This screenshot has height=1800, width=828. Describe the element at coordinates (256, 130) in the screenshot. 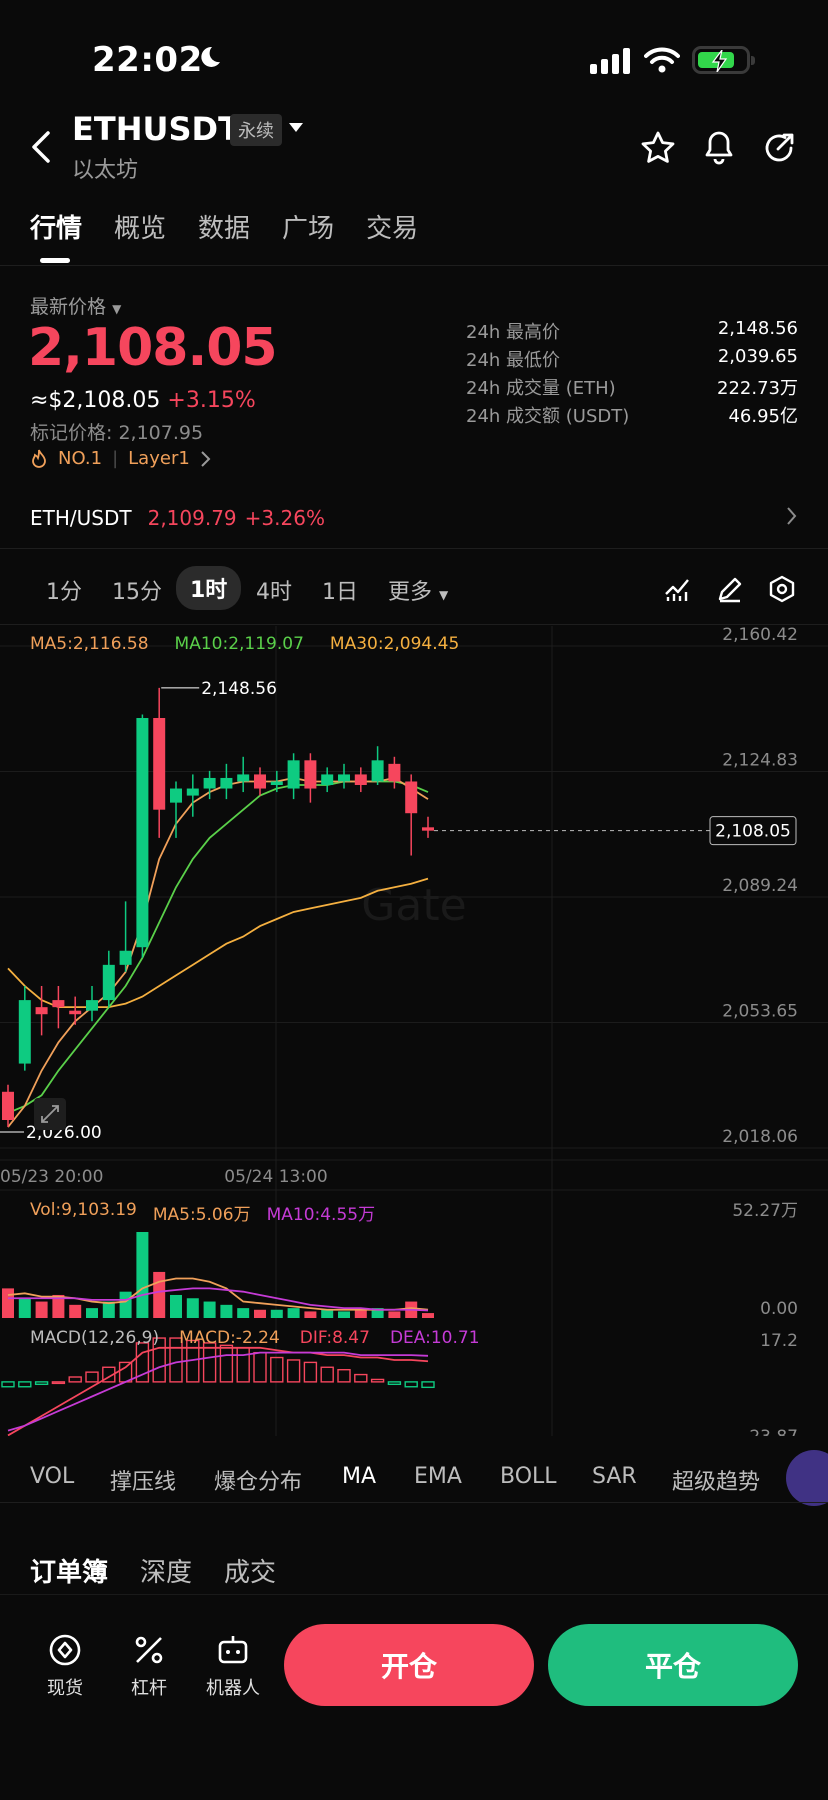

I see `perpetual-badge: 永续` at that location.